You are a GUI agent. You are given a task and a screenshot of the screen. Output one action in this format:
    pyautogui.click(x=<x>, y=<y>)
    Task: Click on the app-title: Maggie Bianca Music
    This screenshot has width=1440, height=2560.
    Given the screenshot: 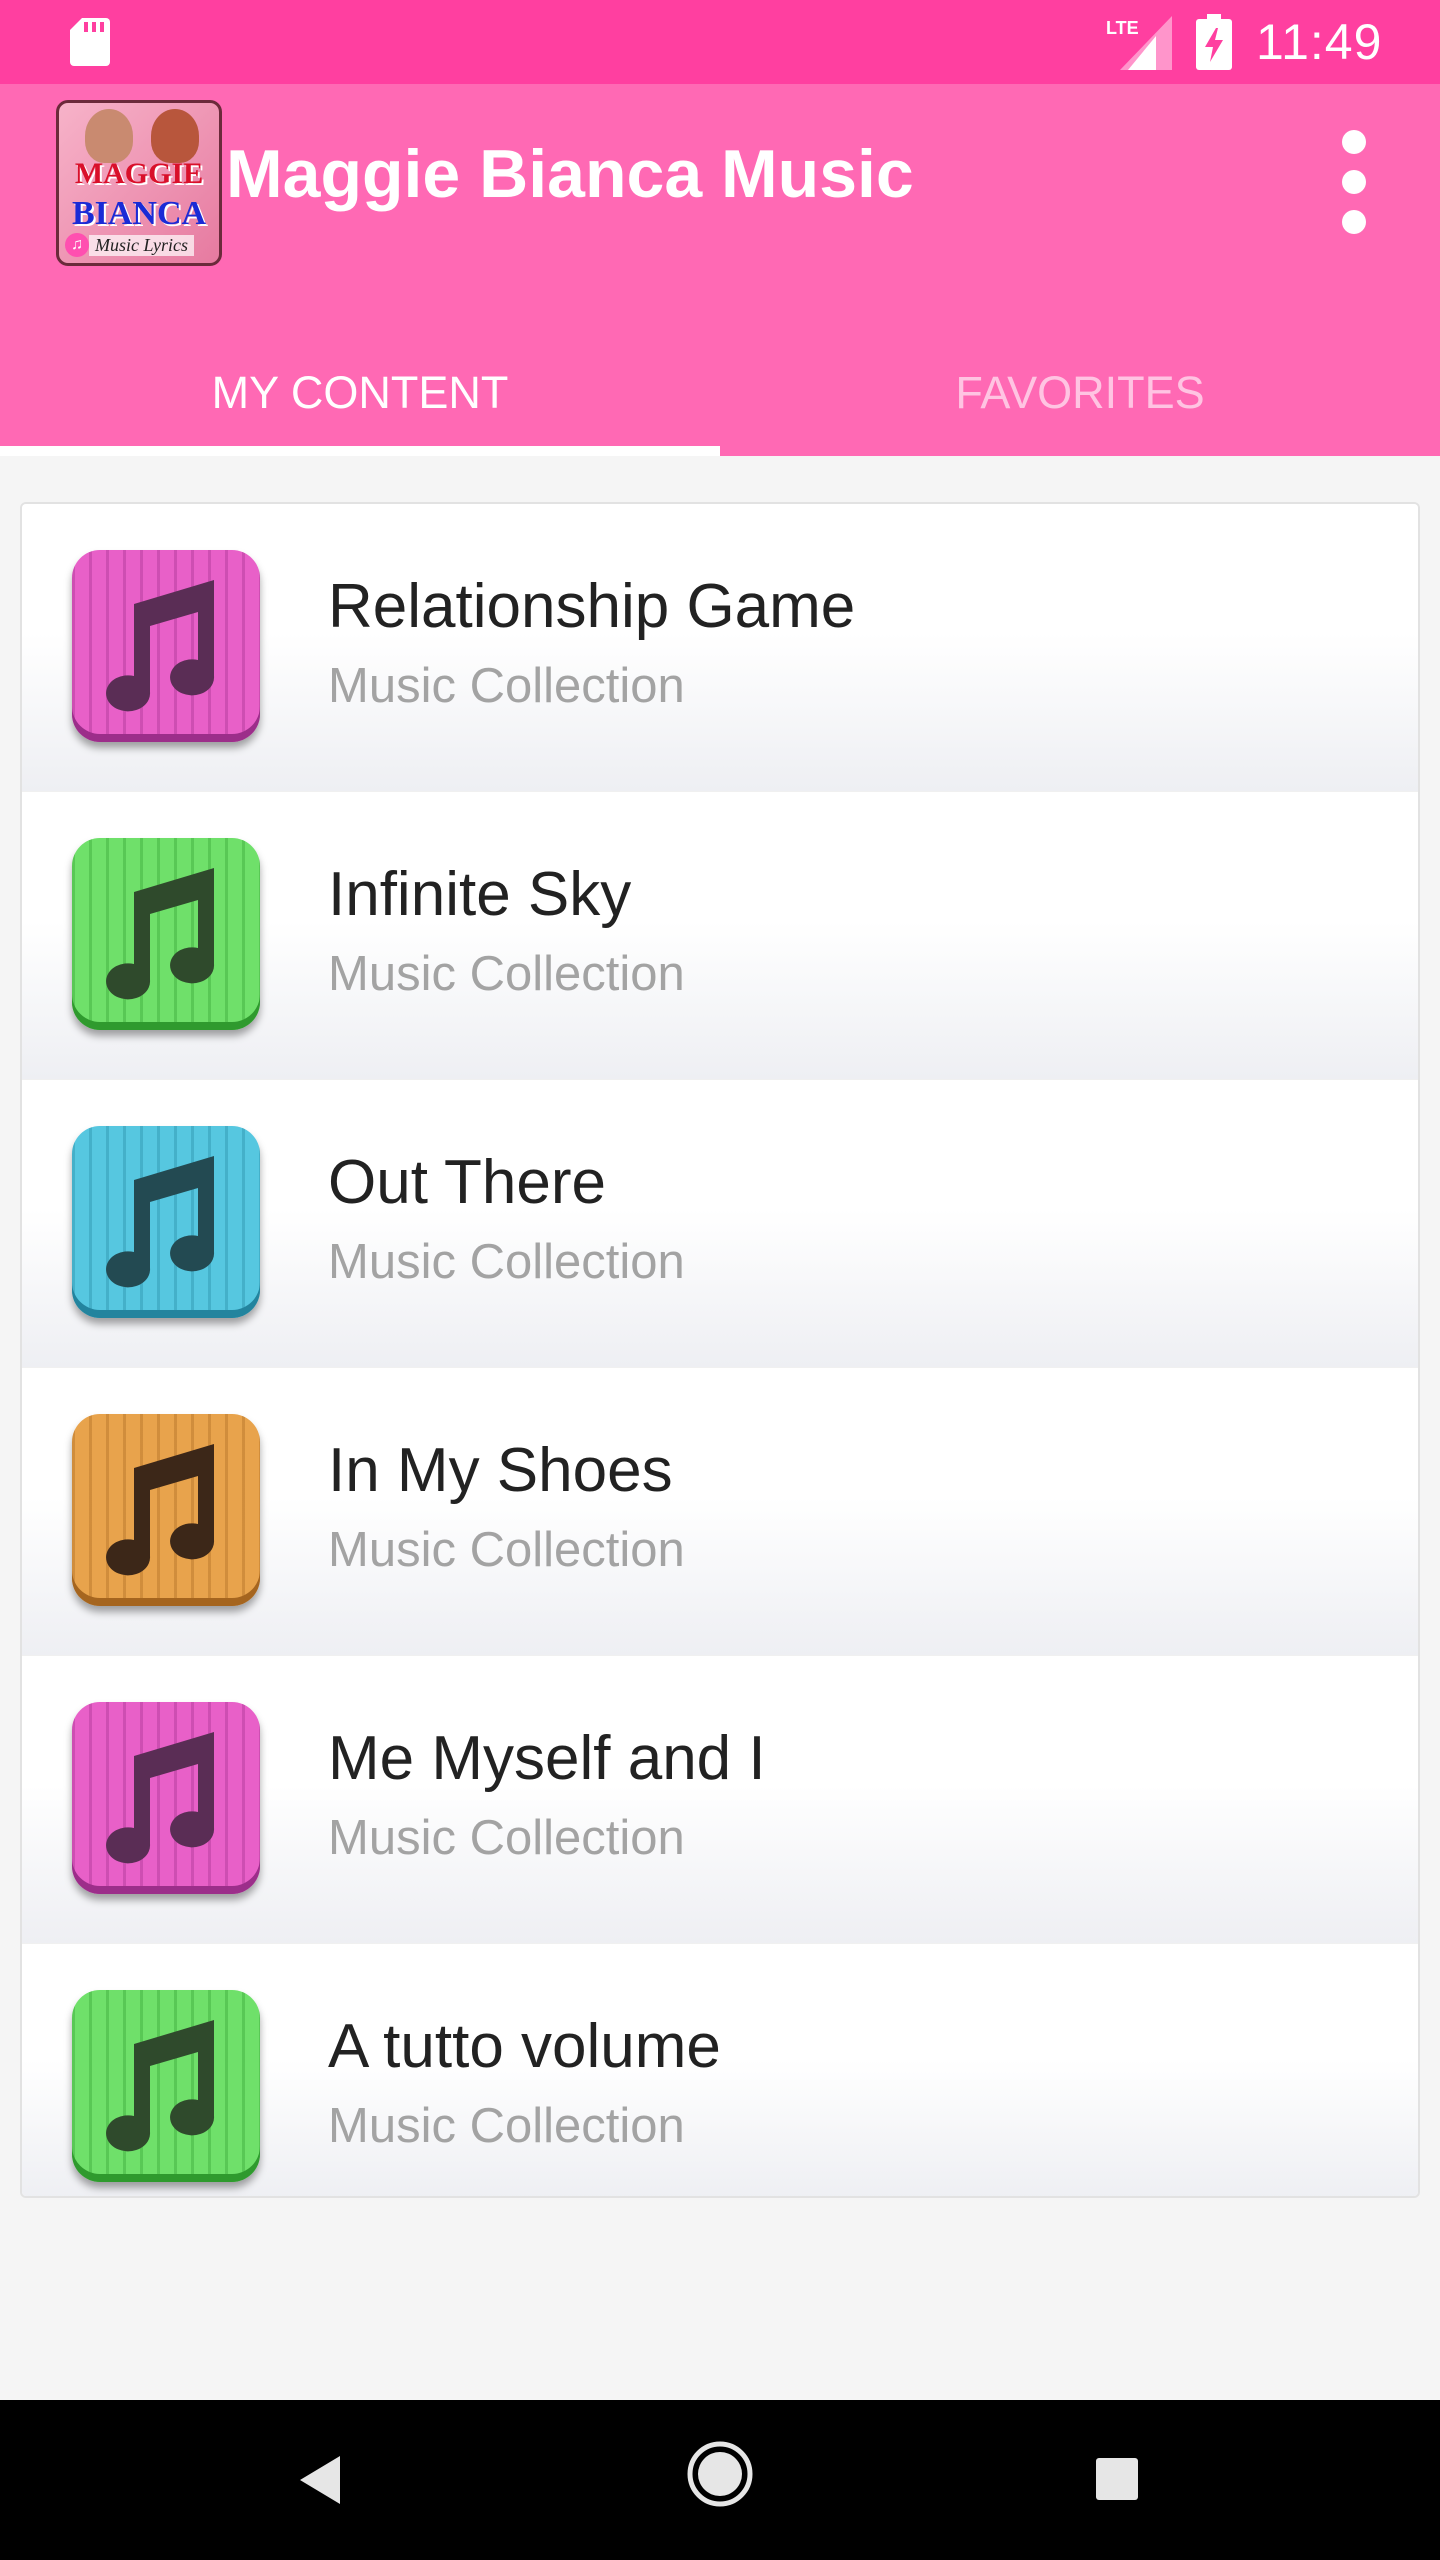 What is the action you would take?
    pyautogui.click(x=570, y=174)
    